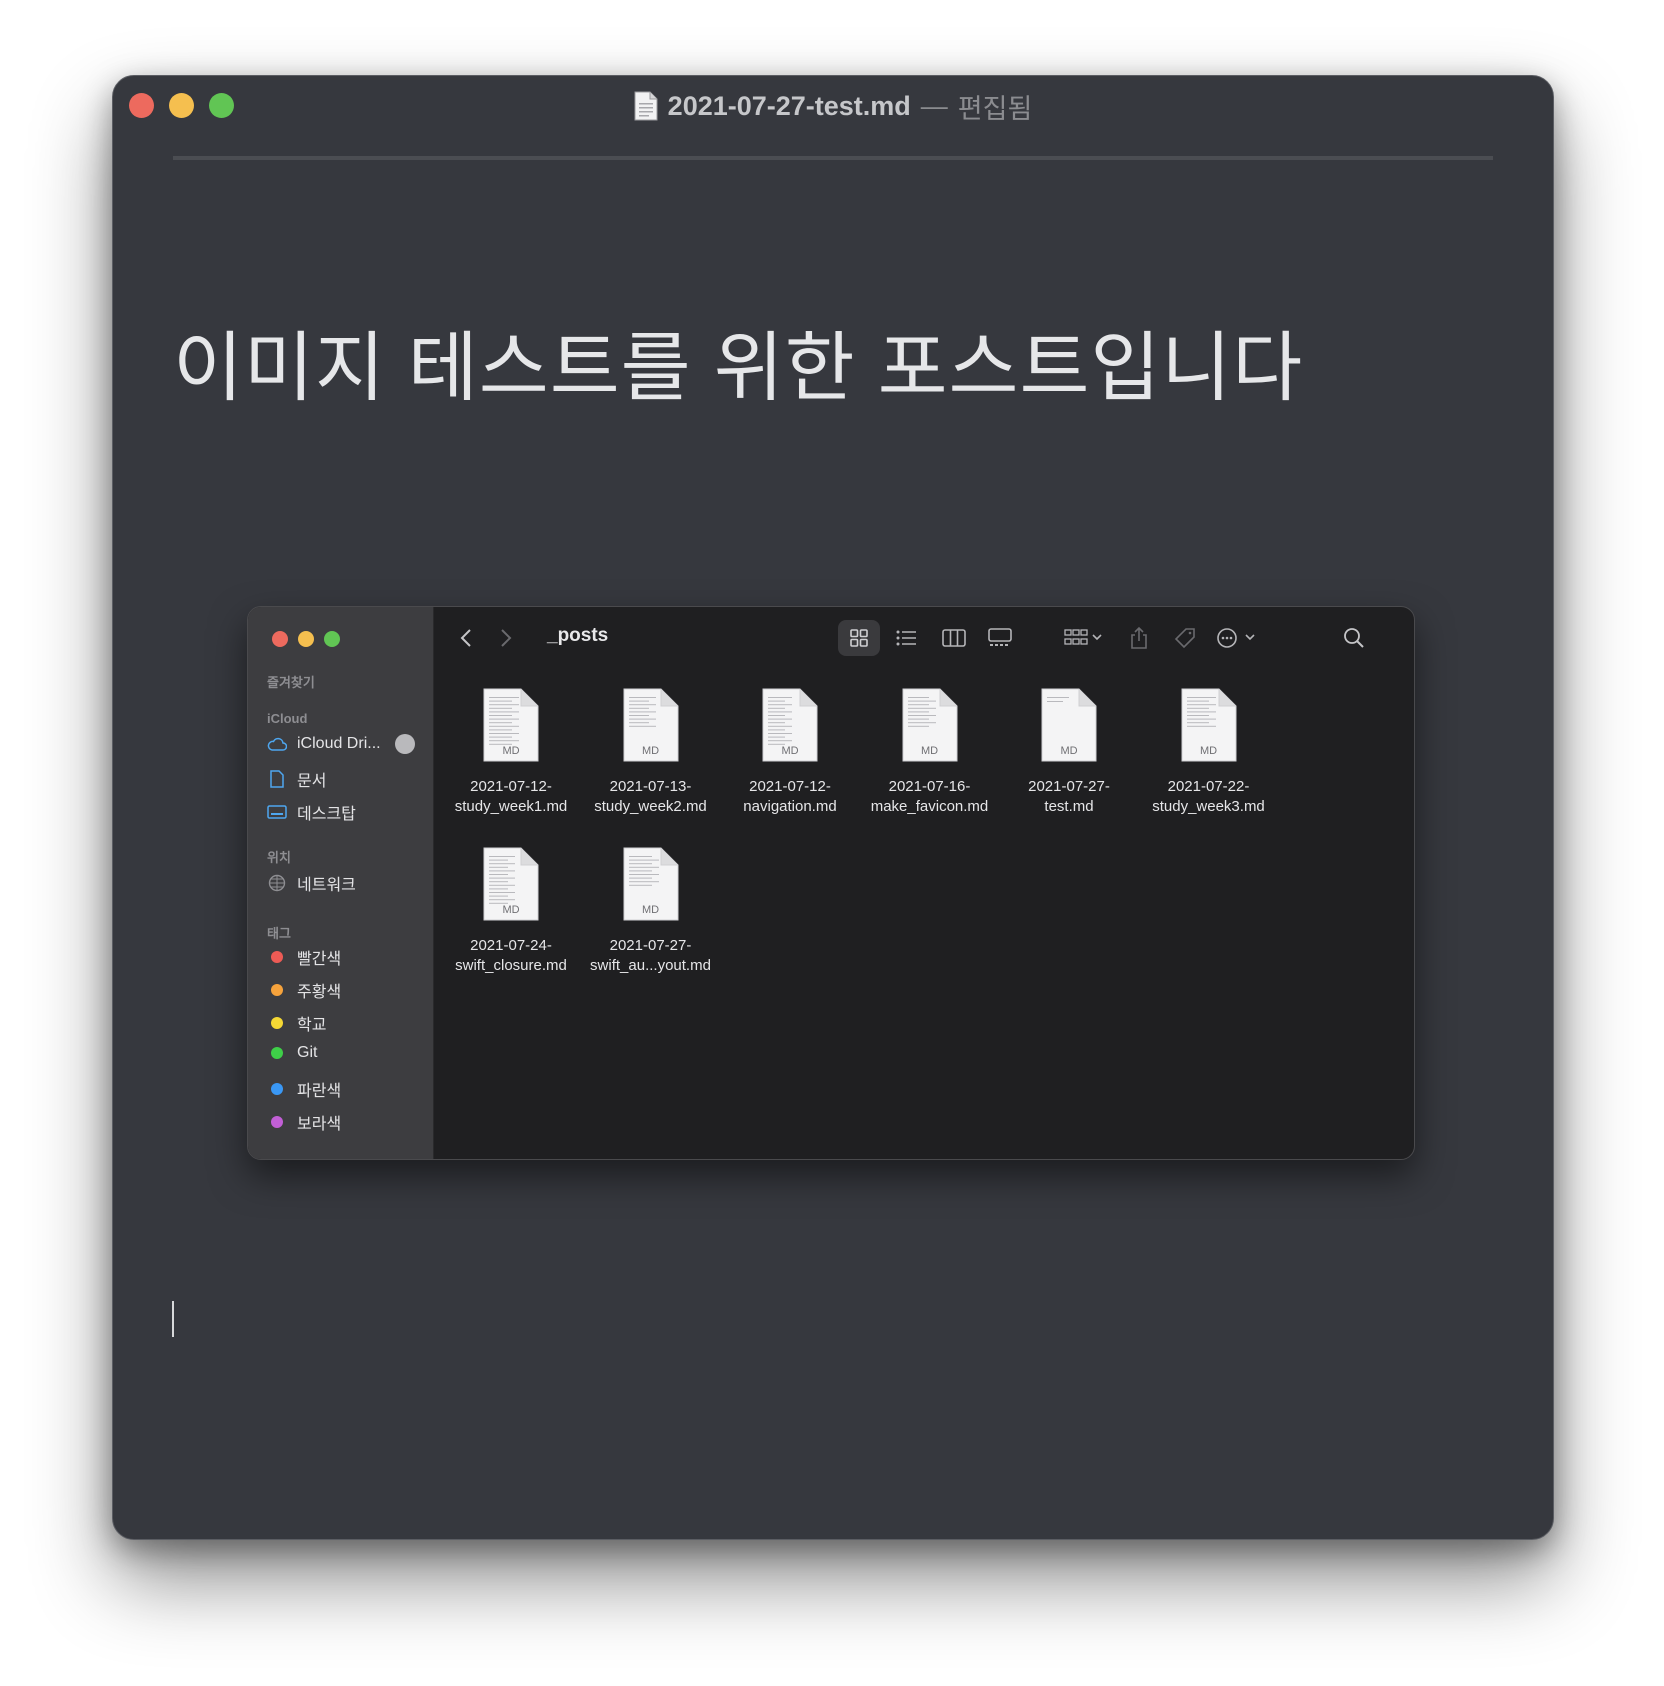 Image resolution: width=1664 pixels, height=1686 pixels. What do you see at coordinates (650, 786) in the screenshot?
I see `file-name-line1: 2021-07-13-` at bounding box center [650, 786].